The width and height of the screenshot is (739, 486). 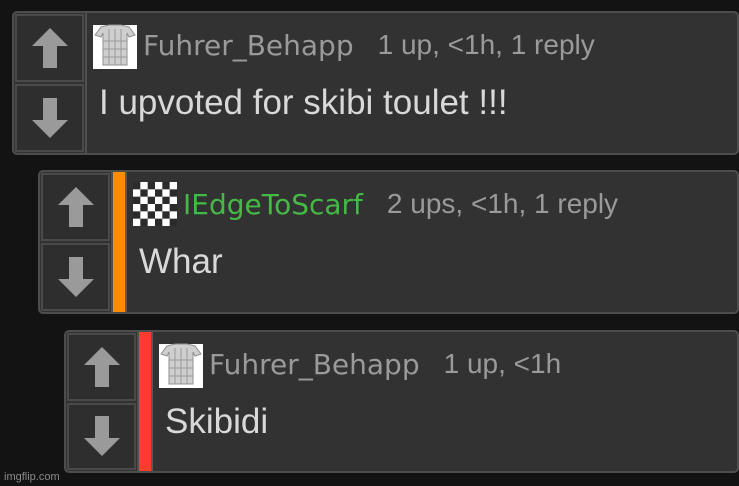 I want to click on comment-meta: 1 up, <1h, 1 reply, so click(x=486, y=44).